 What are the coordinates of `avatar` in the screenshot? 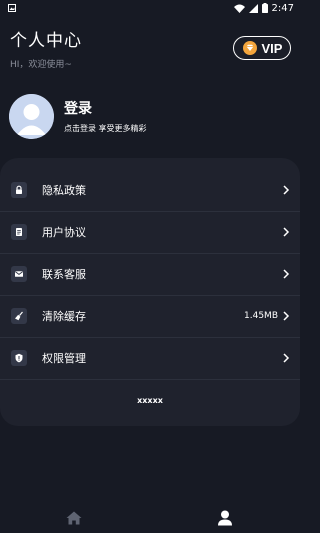 It's located at (31, 116).